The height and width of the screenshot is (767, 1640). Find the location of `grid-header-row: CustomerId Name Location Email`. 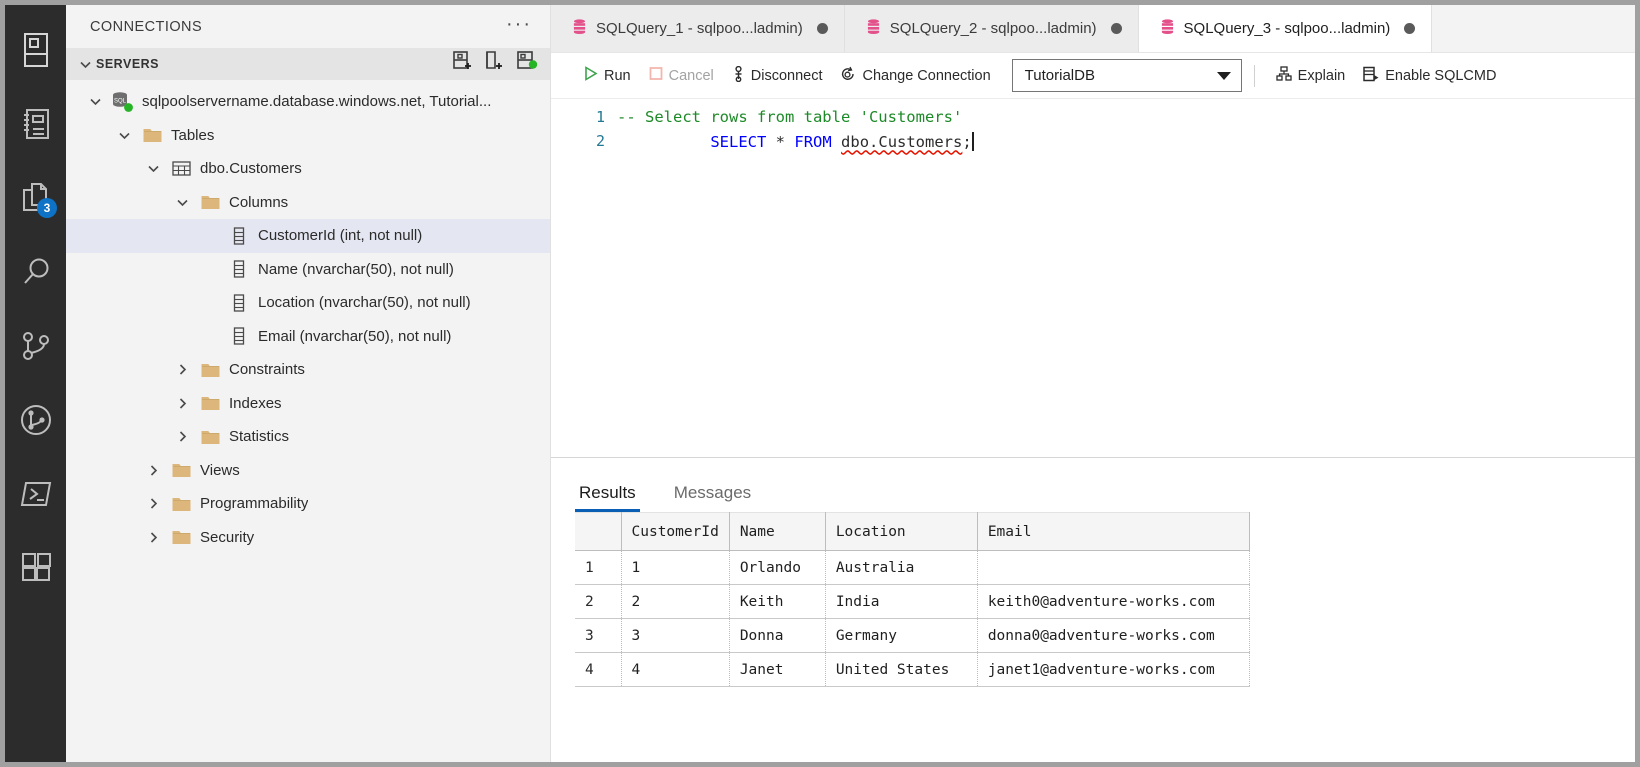

grid-header-row: CustomerId Name Location Email is located at coordinates (912, 531).